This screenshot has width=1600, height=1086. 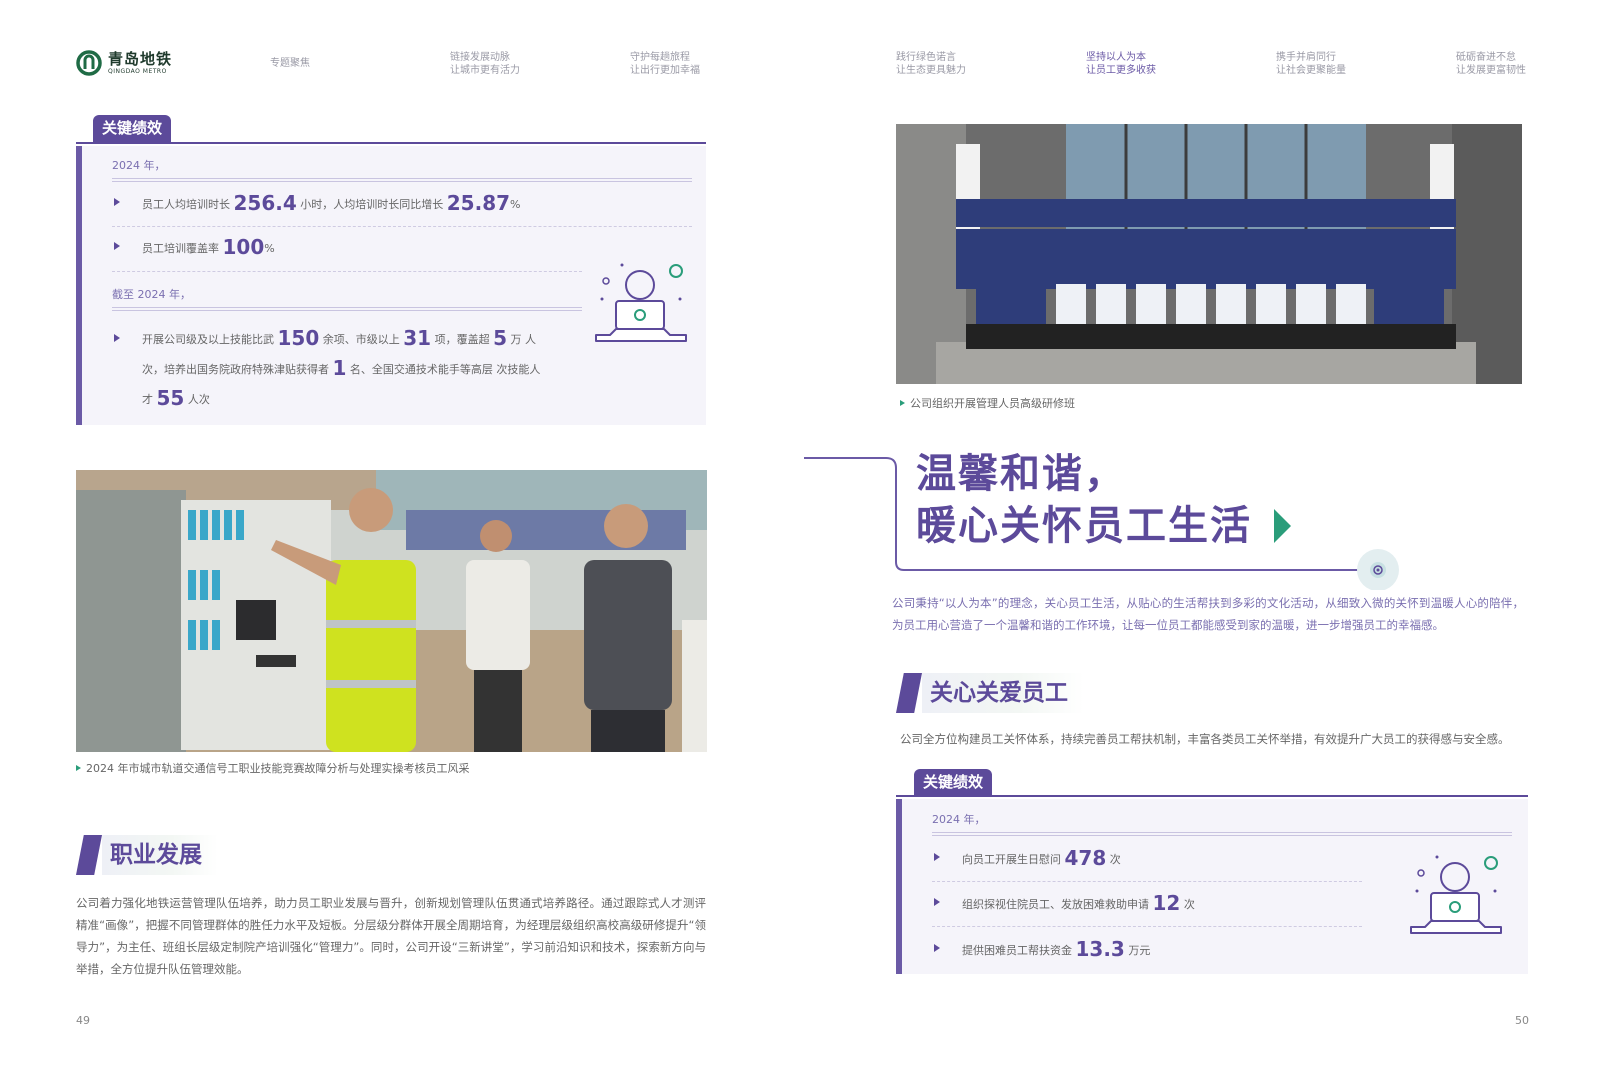 I want to click on photo-management-training-group, so click(x=1209, y=254).